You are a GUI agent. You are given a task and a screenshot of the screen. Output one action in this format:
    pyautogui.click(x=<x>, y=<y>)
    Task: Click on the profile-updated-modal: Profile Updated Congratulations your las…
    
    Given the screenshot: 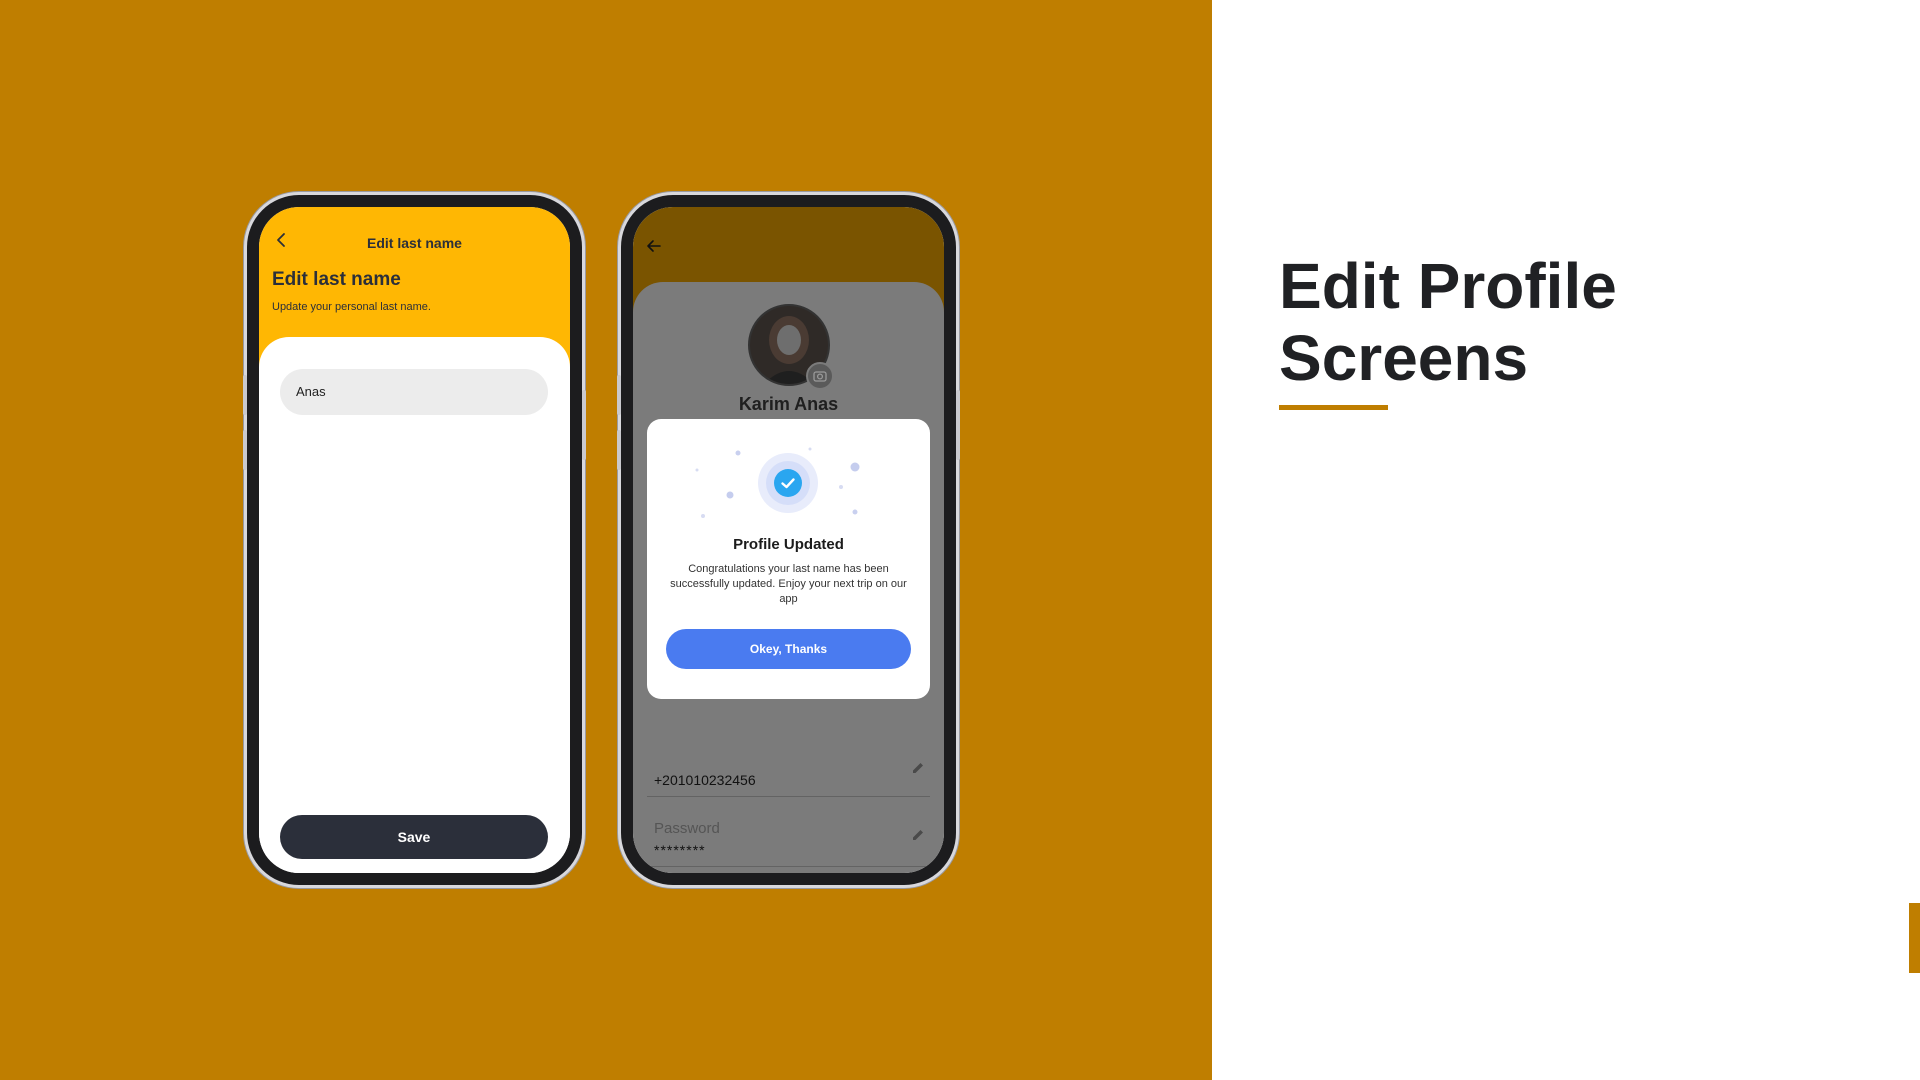 What is the action you would take?
    pyautogui.click(x=788, y=559)
    